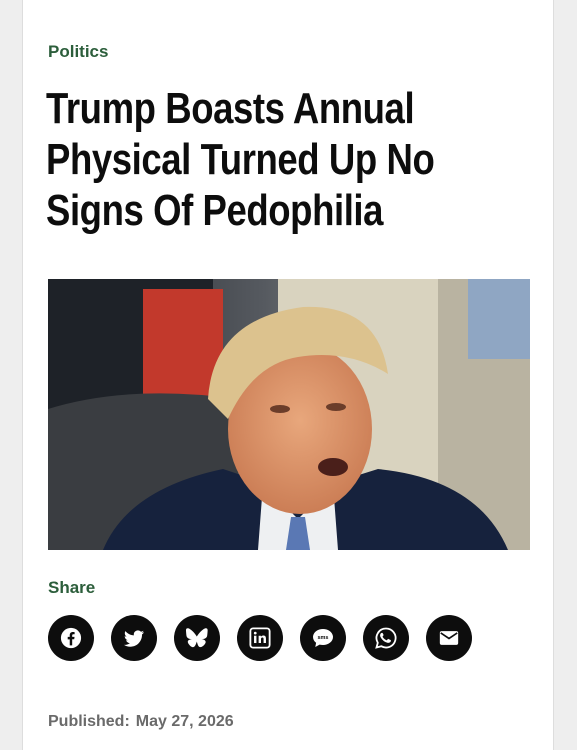 The height and width of the screenshot is (750, 577). Describe the element at coordinates (89, 721) in the screenshot. I see `published-label: Published:` at that location.